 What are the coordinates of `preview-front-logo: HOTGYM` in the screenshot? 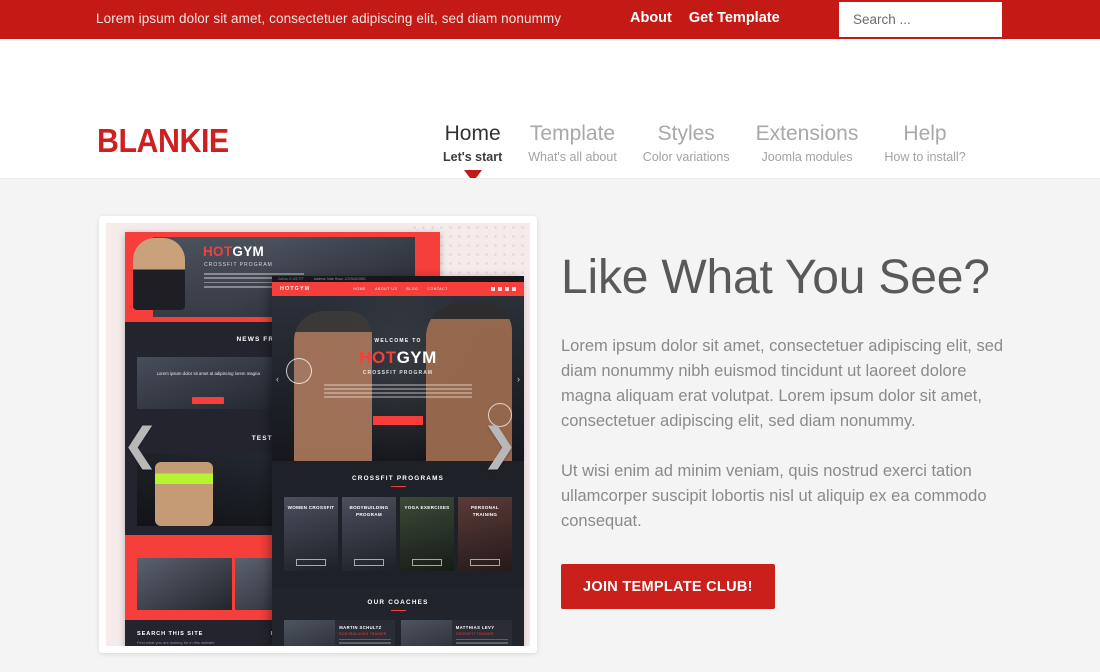 It's located at (295, 289).